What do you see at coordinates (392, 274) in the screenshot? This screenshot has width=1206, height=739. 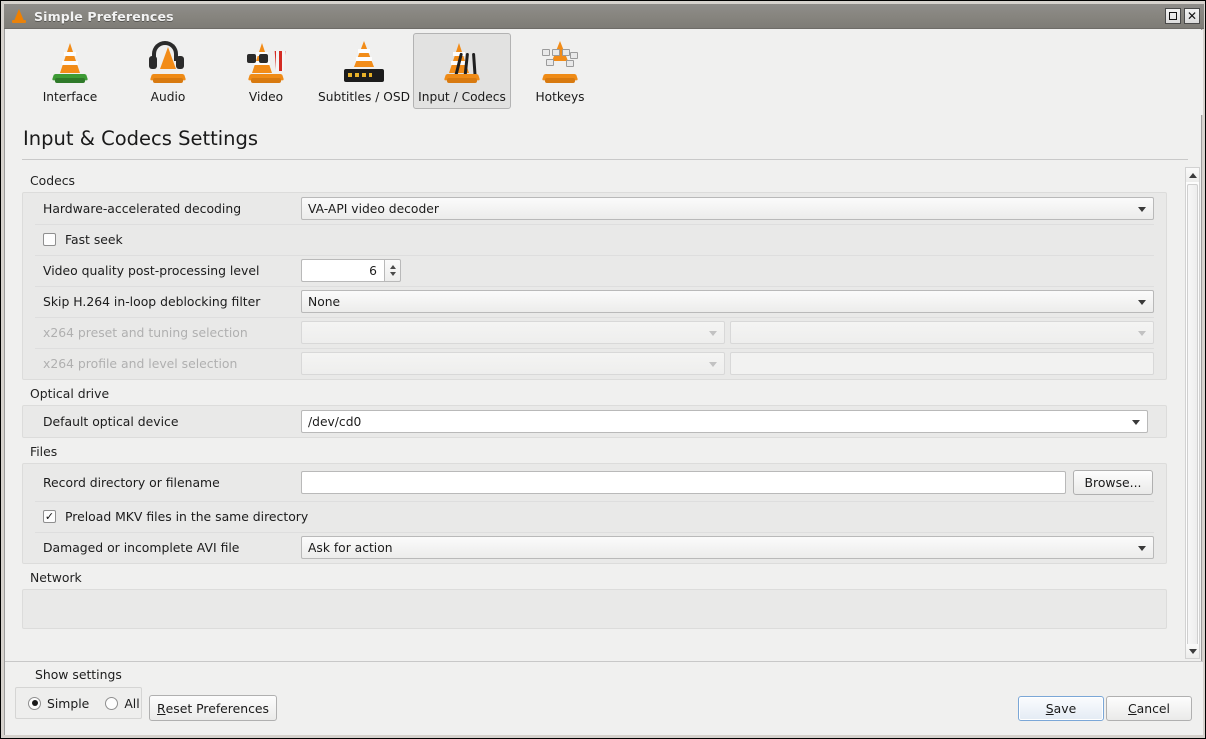 I see `spinner-down-icon` at bounding box center [392, 274].